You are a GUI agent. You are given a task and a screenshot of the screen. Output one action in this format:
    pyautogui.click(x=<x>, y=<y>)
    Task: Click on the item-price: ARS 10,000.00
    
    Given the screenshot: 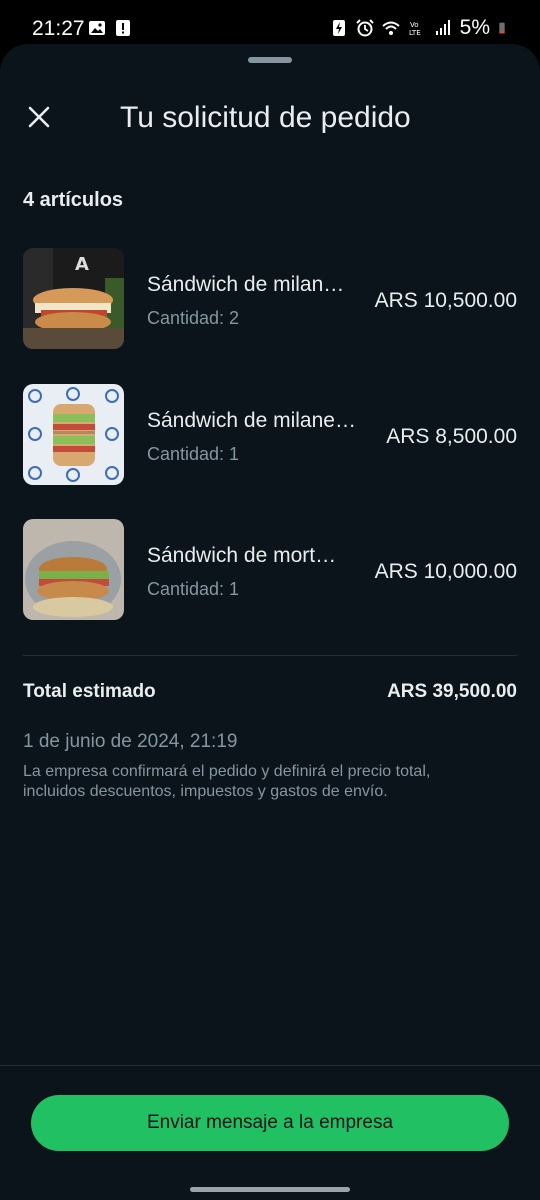 What is the action you would take?
    pyautogui.click(x=445, y=571)
    